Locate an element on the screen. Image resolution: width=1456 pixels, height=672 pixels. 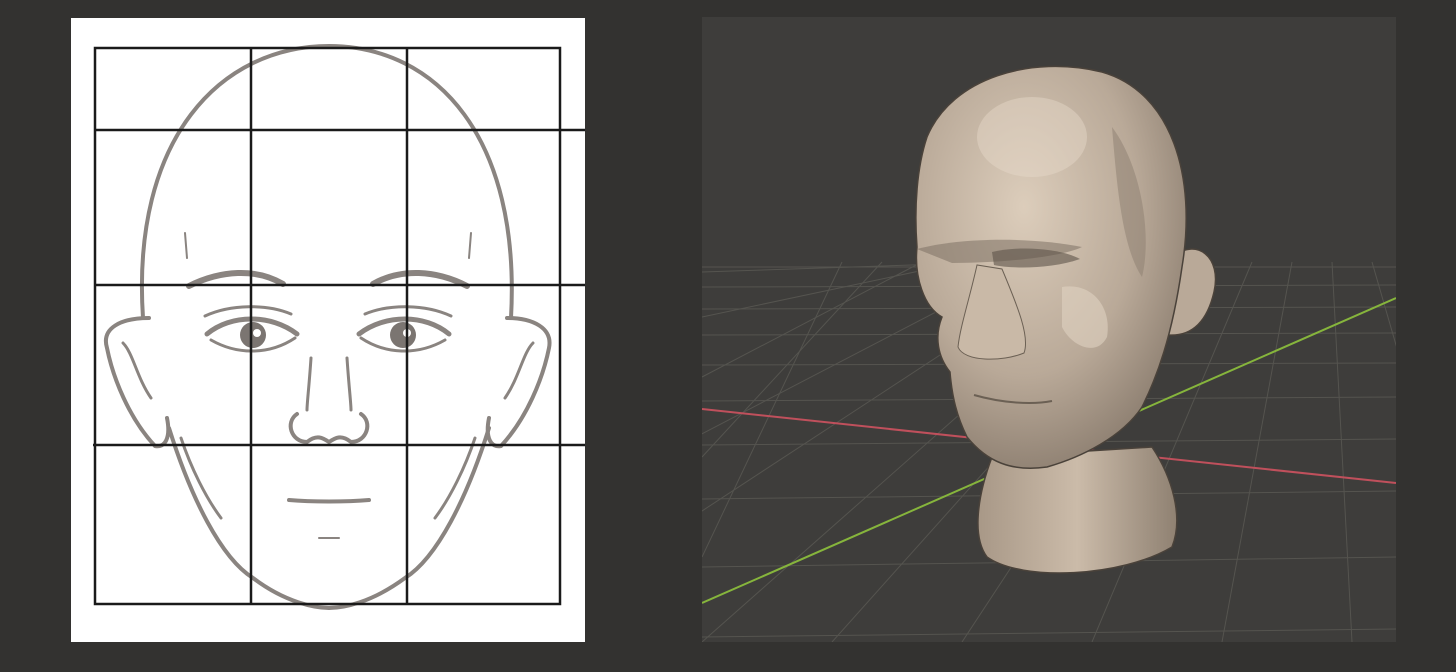
ear-right is located at coordinates (518, 382).